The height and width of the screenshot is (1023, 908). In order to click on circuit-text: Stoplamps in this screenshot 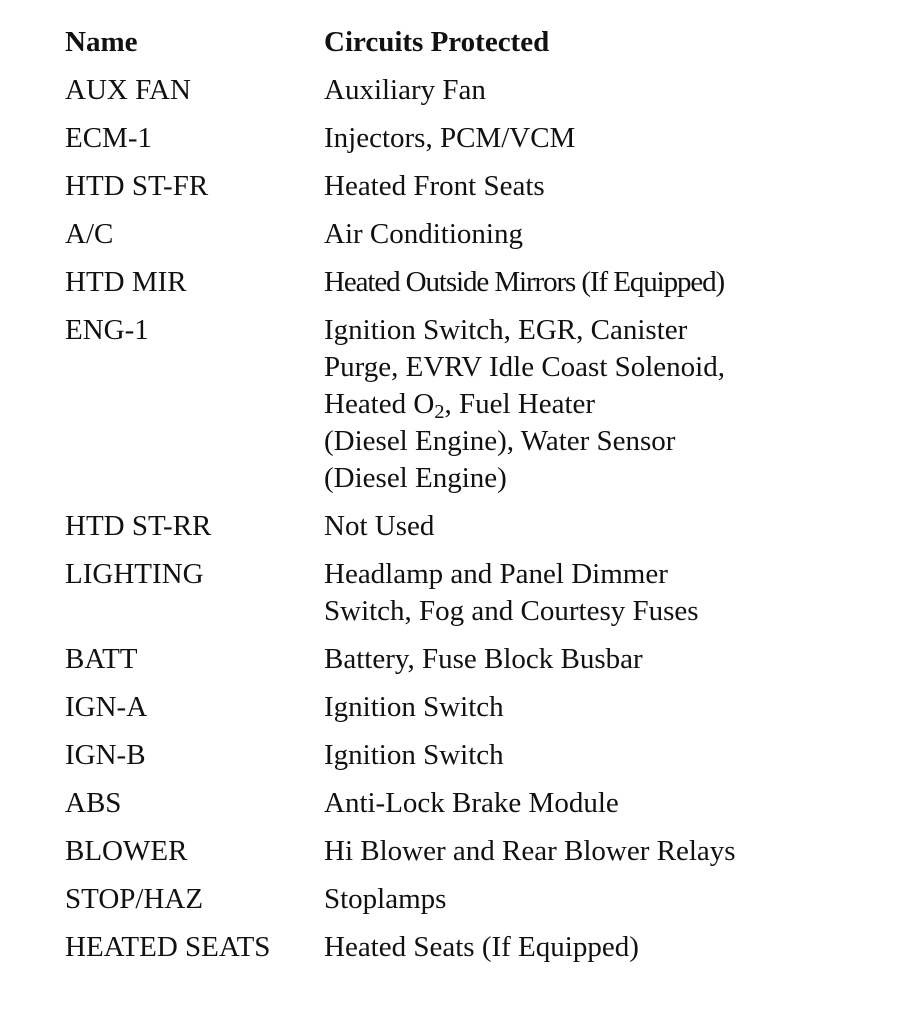, I will do `click(385, 899)`.